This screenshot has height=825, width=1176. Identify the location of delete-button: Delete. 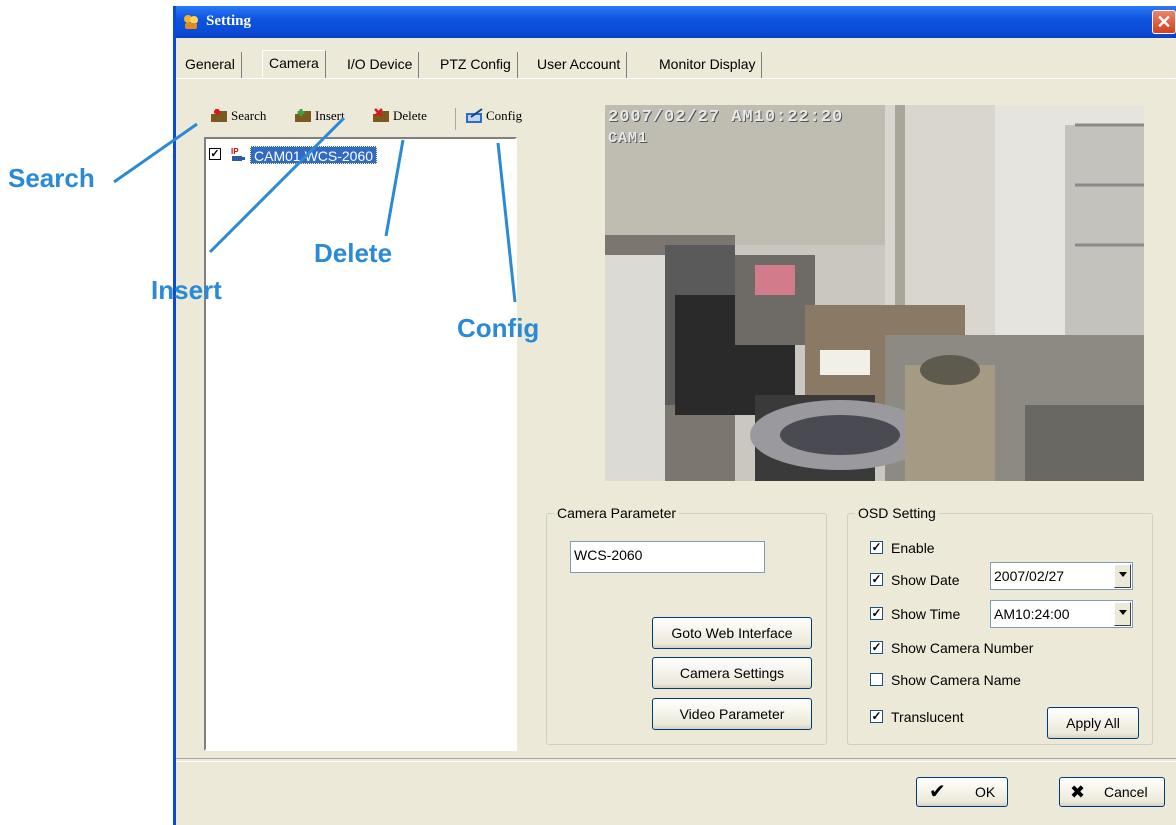
(408, 116).